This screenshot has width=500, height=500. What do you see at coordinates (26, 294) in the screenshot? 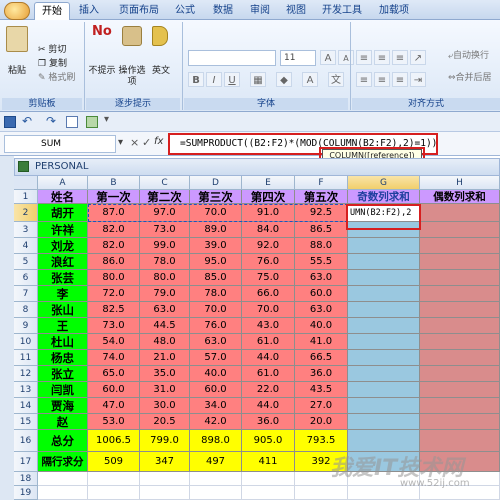
I see `row-header: 7` at bounding box center [26, 294].